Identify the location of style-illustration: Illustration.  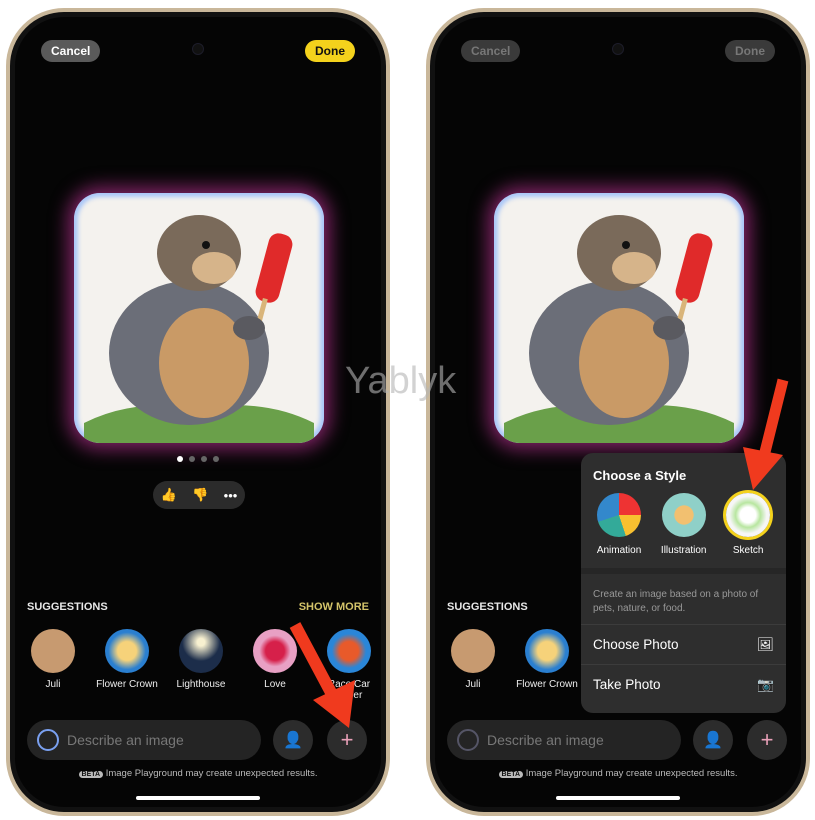
(684, 524).